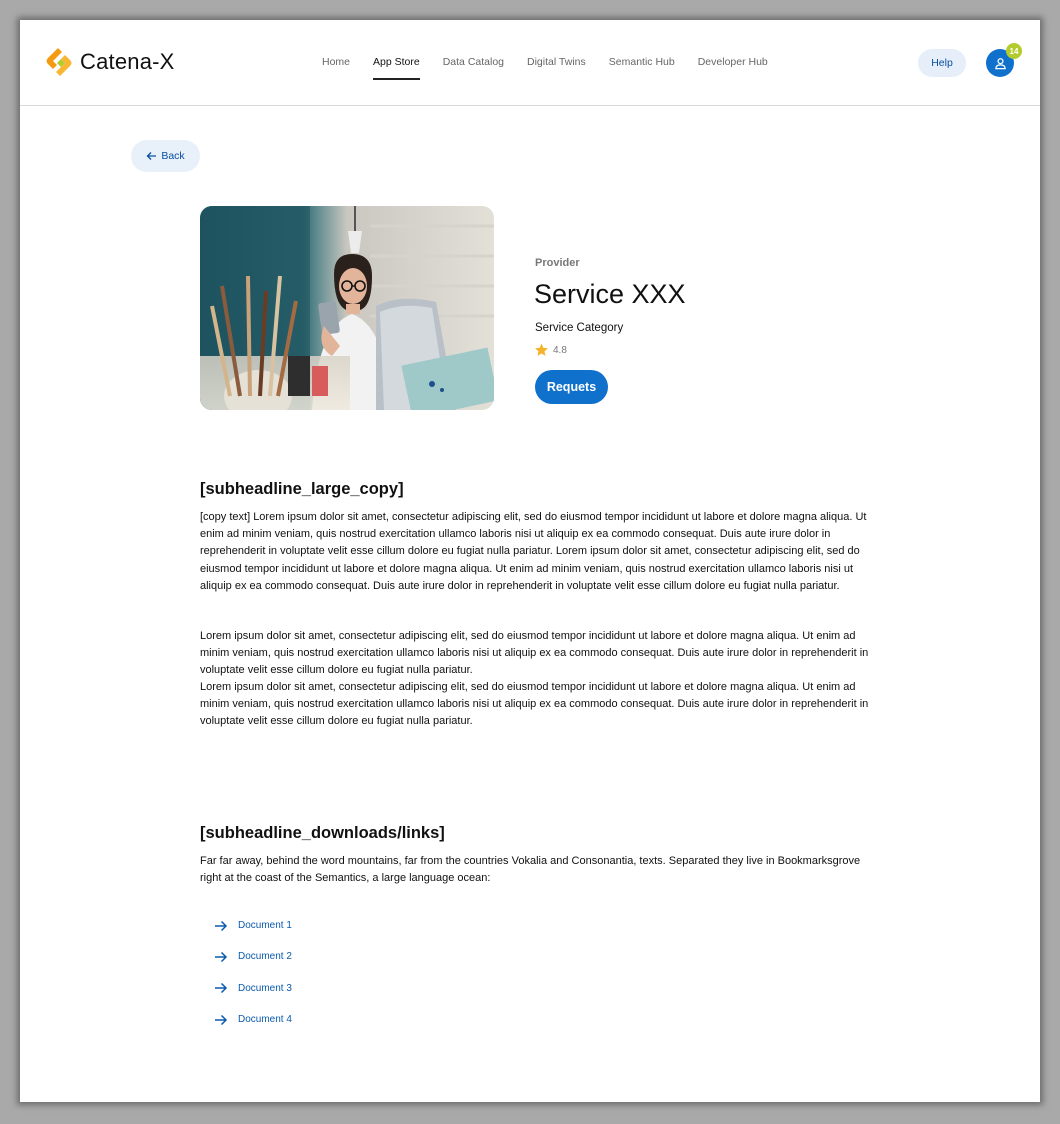 This screenshot has width=1060, height=1124. What do you see at coordinates (579, 328) in the screenshot?
I see `service-category: Service Category` at bounding box center [579, 328].